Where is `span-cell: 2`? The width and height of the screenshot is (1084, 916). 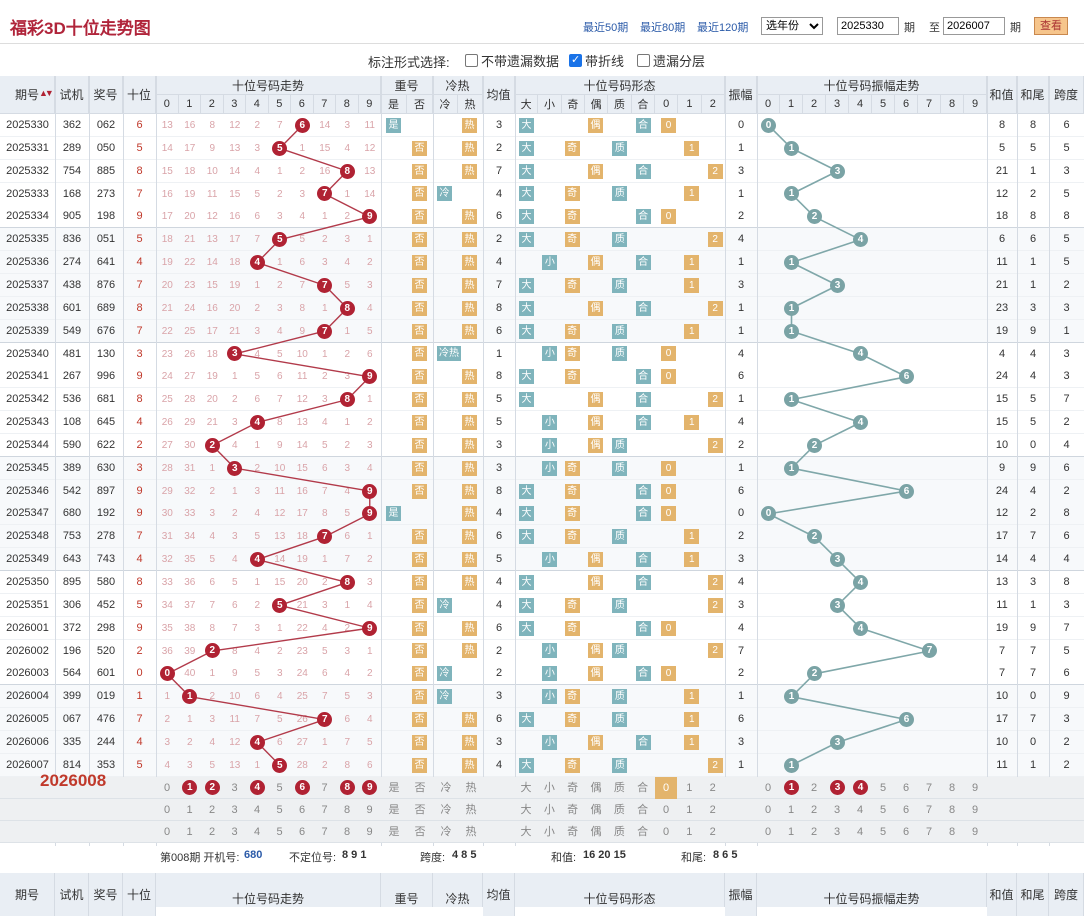 span-cell: 2 is located at coordinates (1066, 741).